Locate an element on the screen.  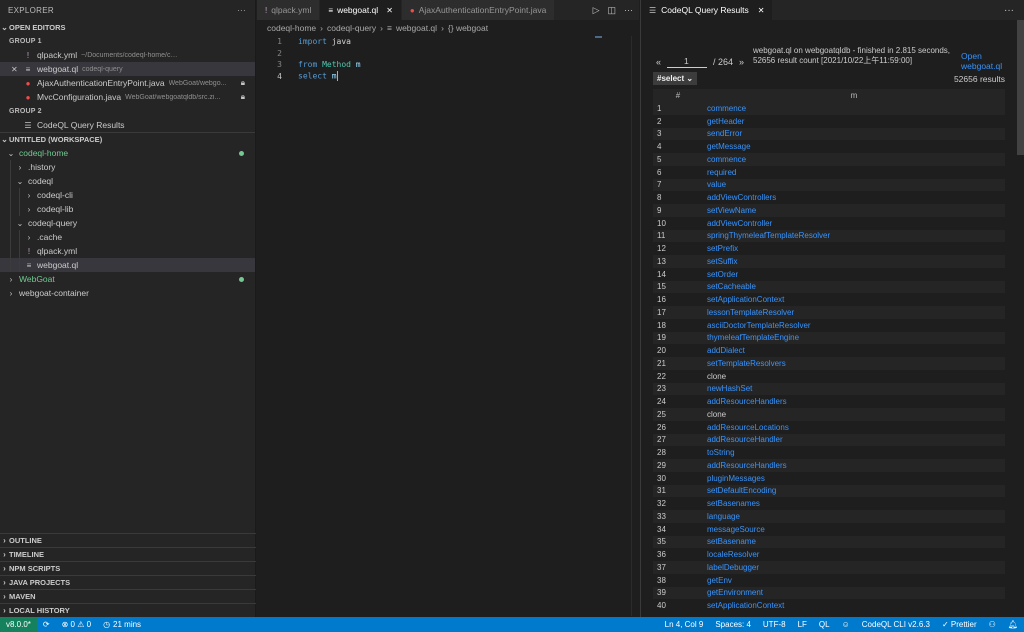
language-mode: QL is located at coordinates (824, 624).